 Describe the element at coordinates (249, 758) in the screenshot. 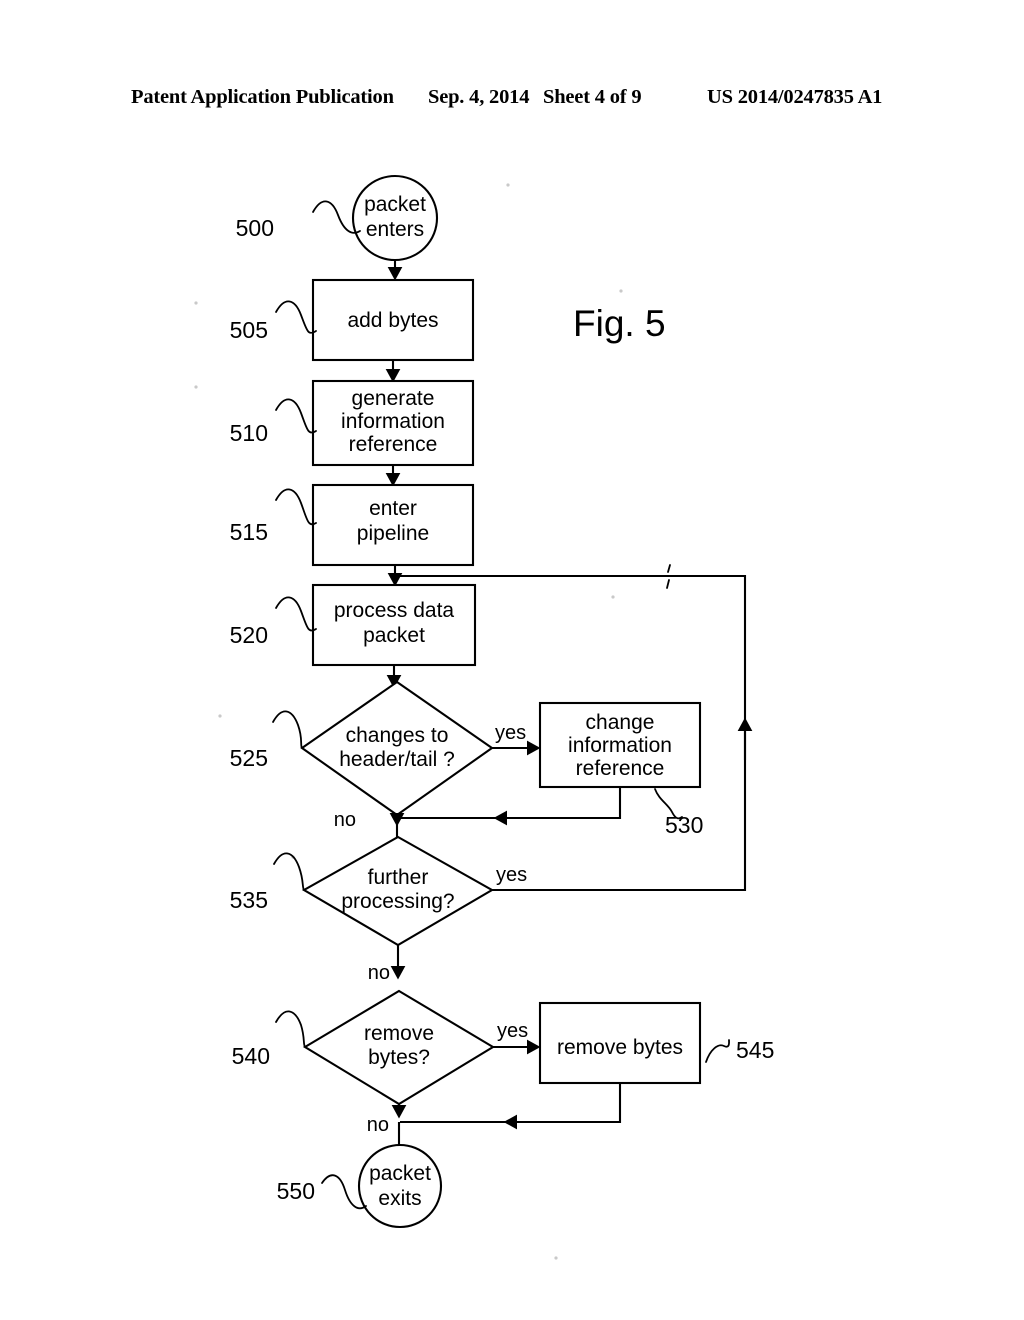

I see `ref-label-525: 525` at that location.